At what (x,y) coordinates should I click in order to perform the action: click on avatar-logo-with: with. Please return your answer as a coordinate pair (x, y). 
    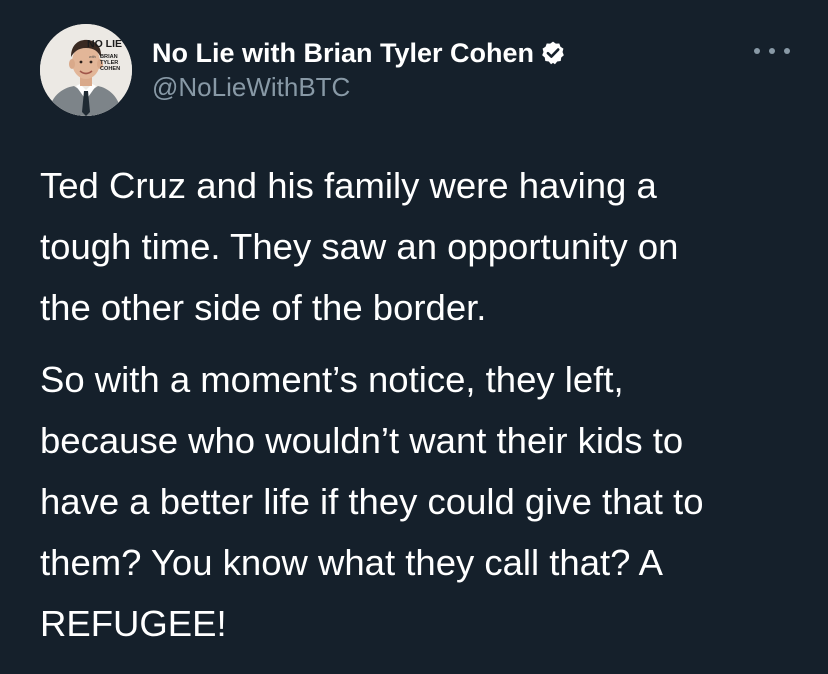
    Looking at the image, I should click on (92, 57).